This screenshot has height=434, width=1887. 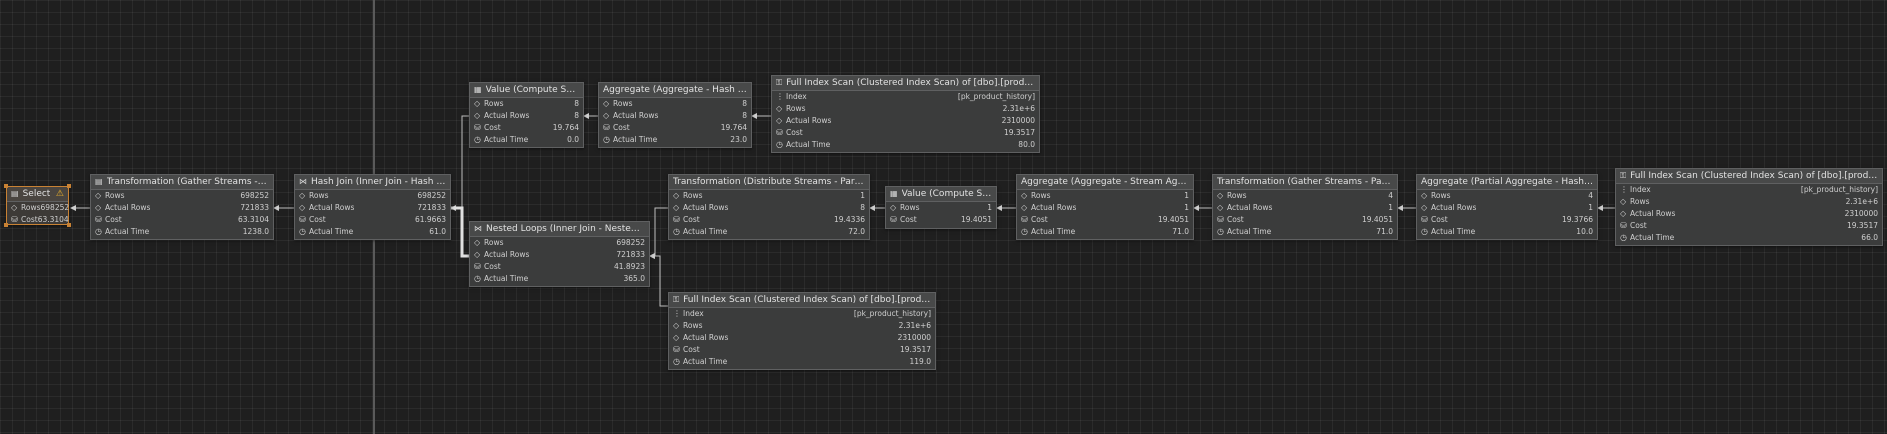 What do you see at coordinates (1577, 219) in the screenshot?
I see `row-value: 19.3766` at bounding box center [1577, 219].